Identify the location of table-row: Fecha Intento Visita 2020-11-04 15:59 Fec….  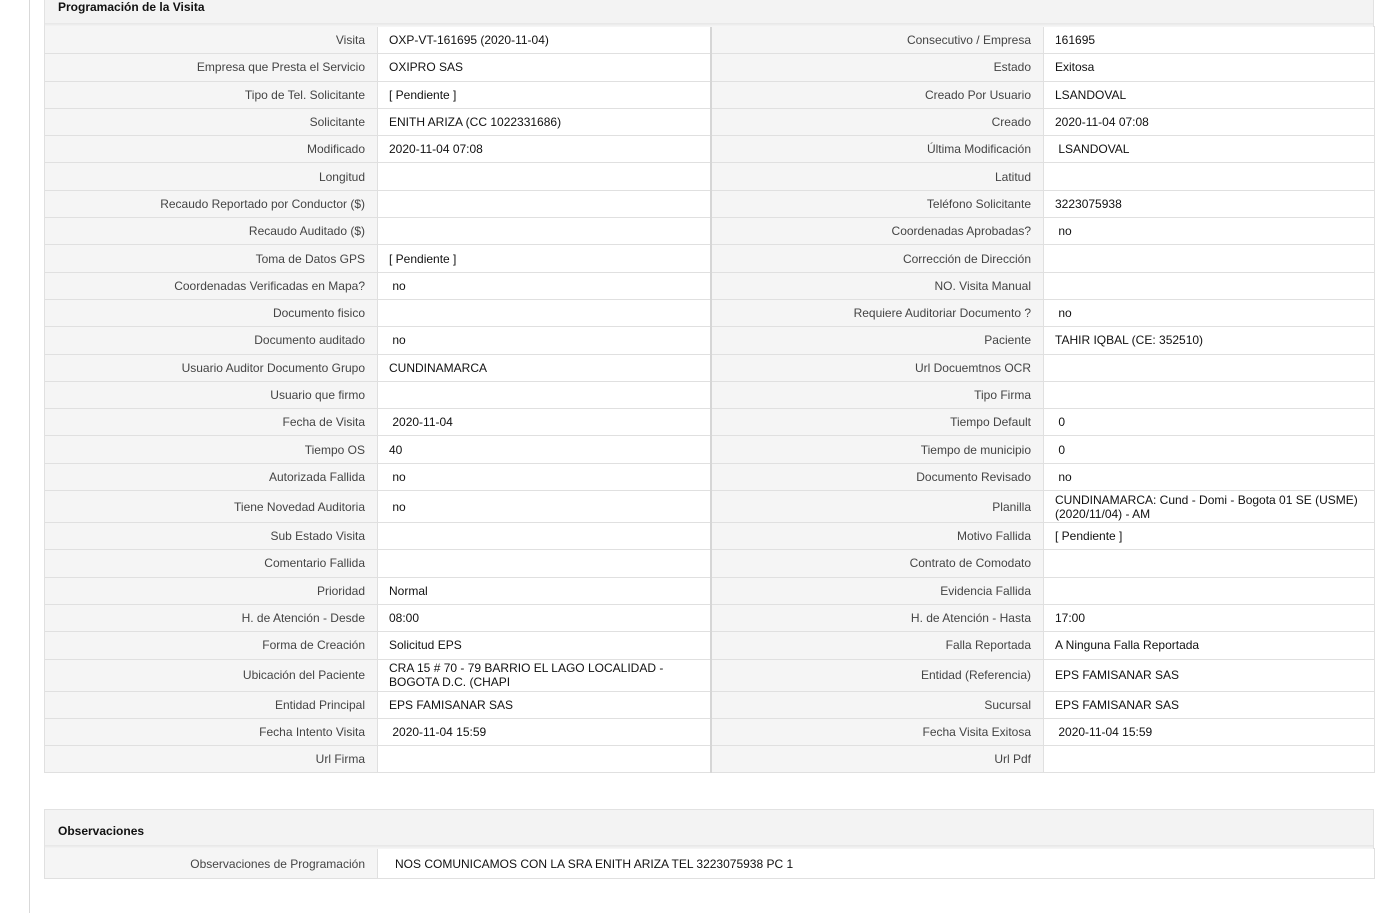
(709, 732).